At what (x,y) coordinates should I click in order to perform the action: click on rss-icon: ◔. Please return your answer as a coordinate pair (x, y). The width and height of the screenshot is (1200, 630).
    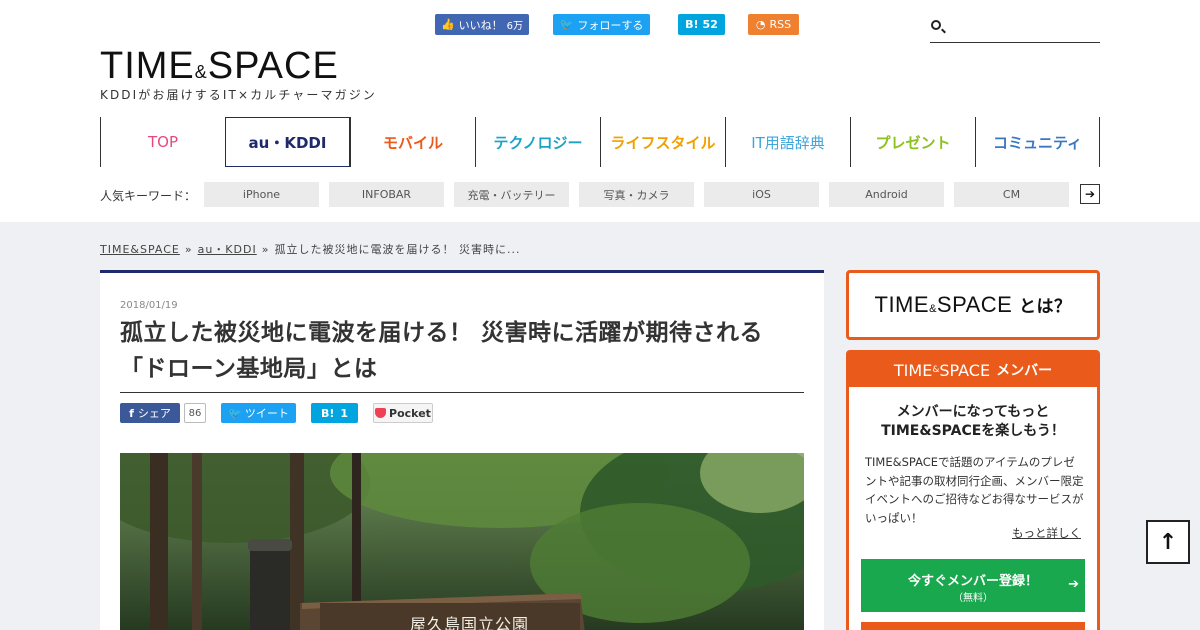
    Looking at the image, I should click on (760, 24).